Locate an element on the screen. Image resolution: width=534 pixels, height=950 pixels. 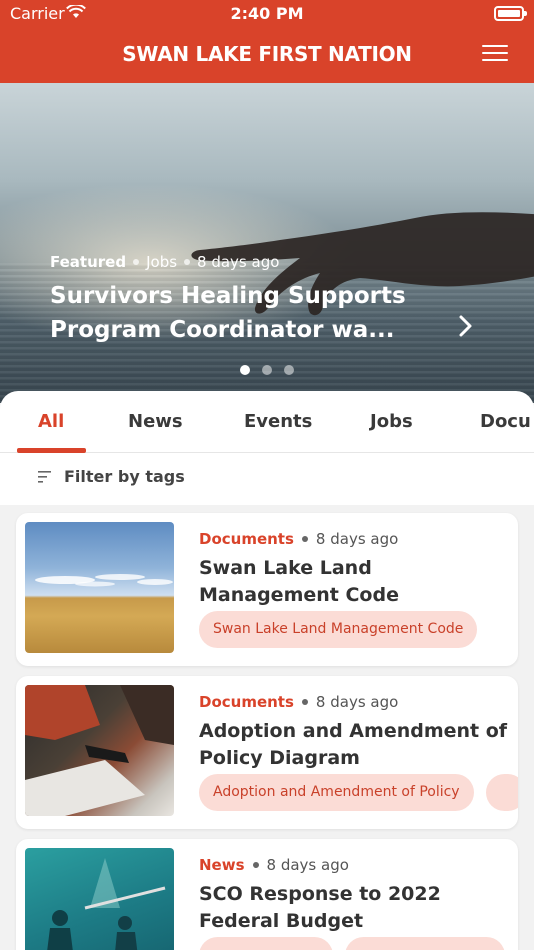
tab-news: News is located at coordinates (155, 421).